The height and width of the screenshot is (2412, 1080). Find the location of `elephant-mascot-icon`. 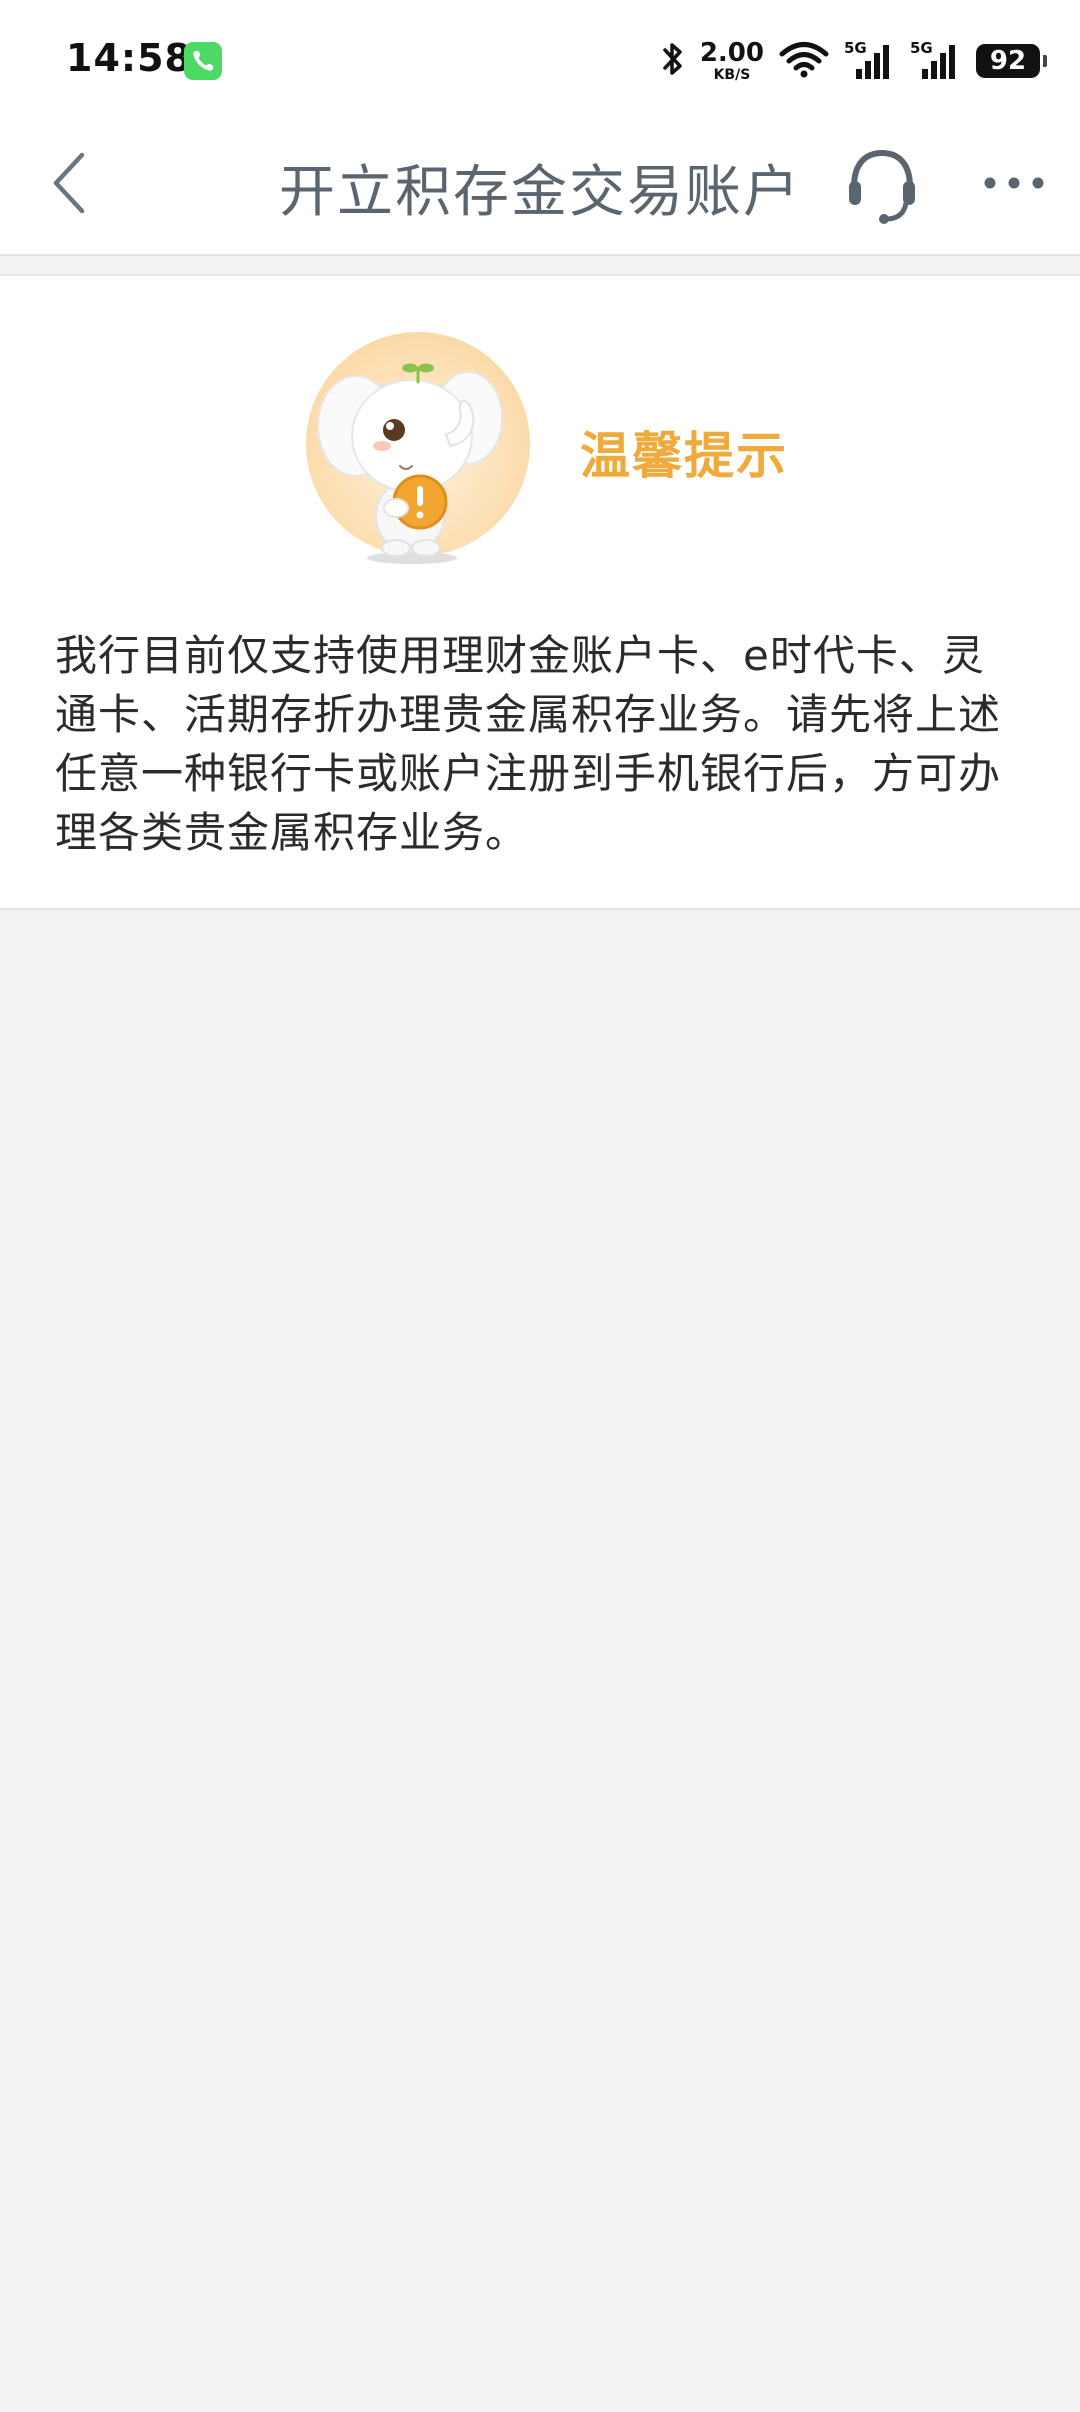

elephant-mascot-icon is located at coordinates (420, 446).